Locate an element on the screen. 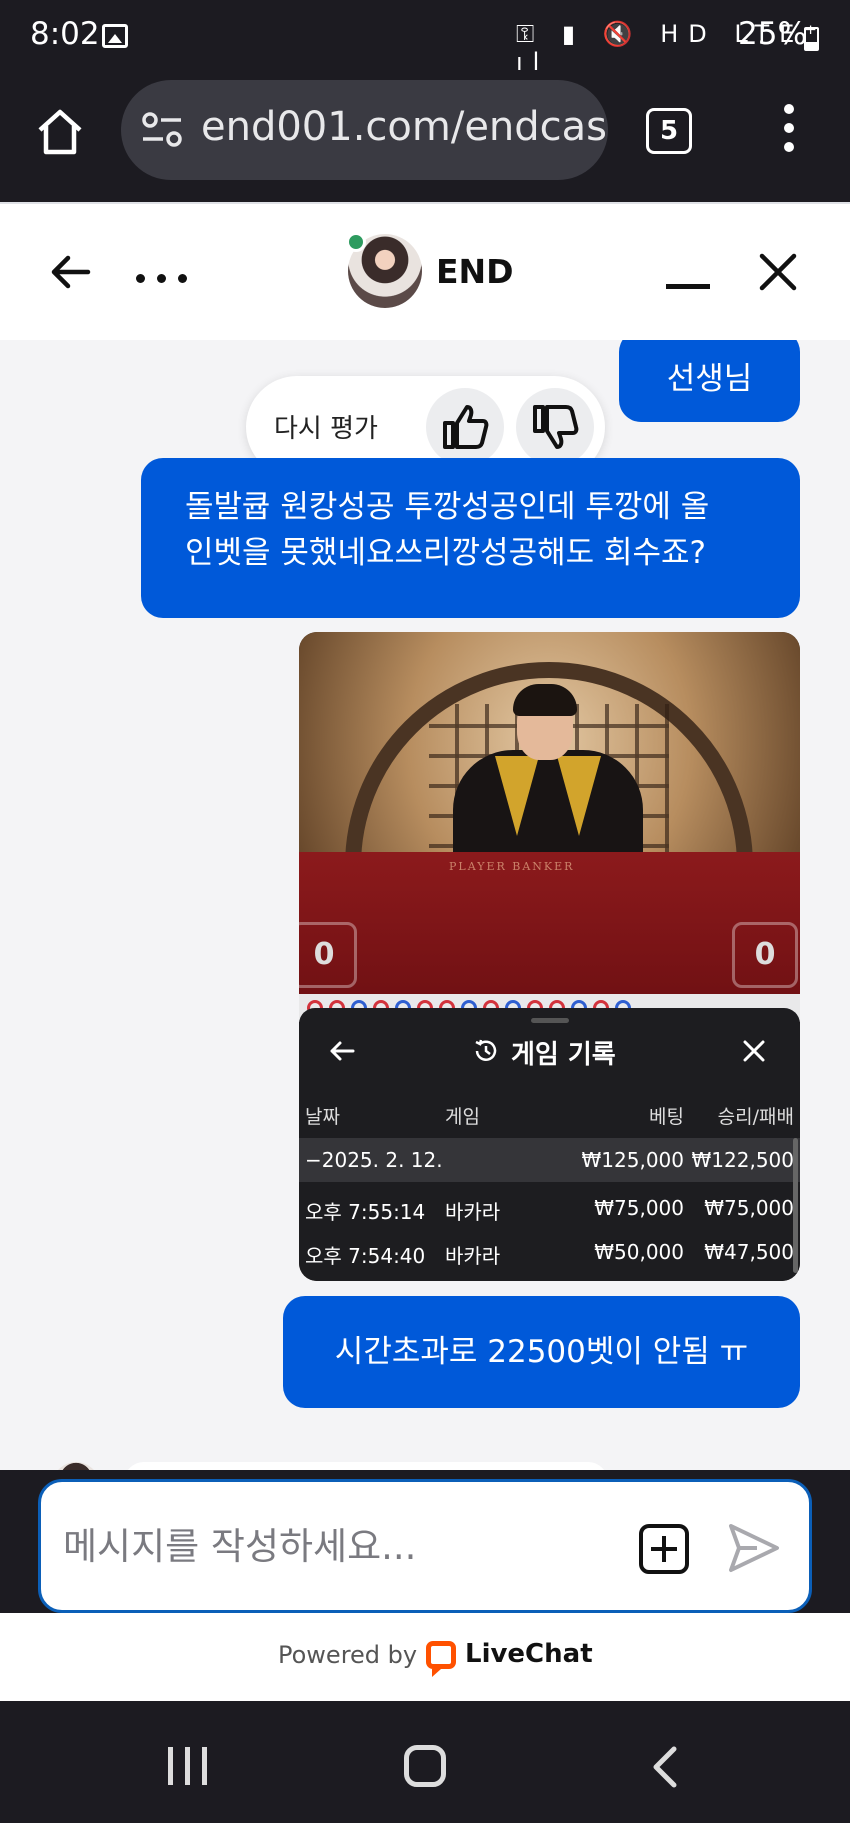 Image resolution: width=850 pixels, height=1823 pixels. system-nav-bar is located at coordinates (425, 1762).